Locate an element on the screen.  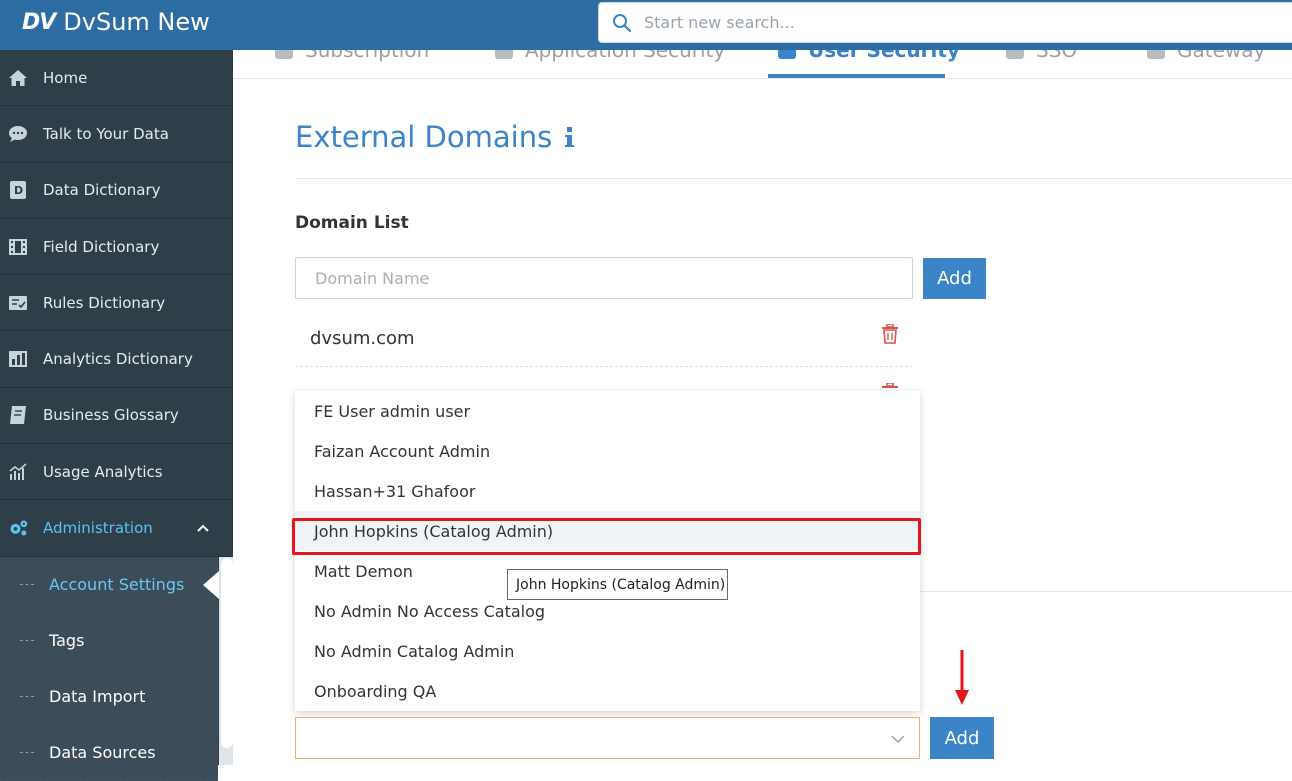
sidebar-item-label: Analytics Dictionary is located at coordinates (118, 359).